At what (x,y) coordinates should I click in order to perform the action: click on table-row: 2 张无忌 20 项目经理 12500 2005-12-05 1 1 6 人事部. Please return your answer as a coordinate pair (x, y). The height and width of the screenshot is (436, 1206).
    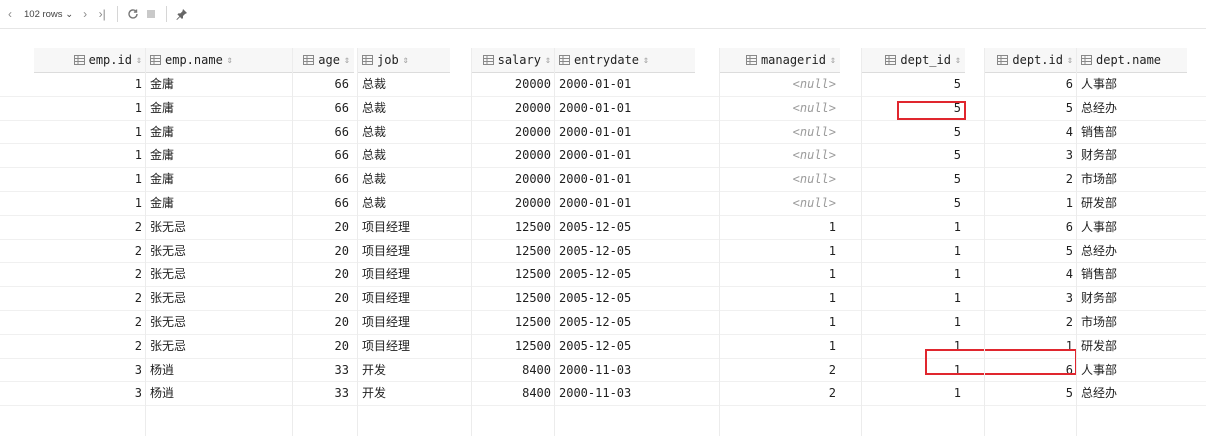
    Looking at the image, I should click on (603, 227).